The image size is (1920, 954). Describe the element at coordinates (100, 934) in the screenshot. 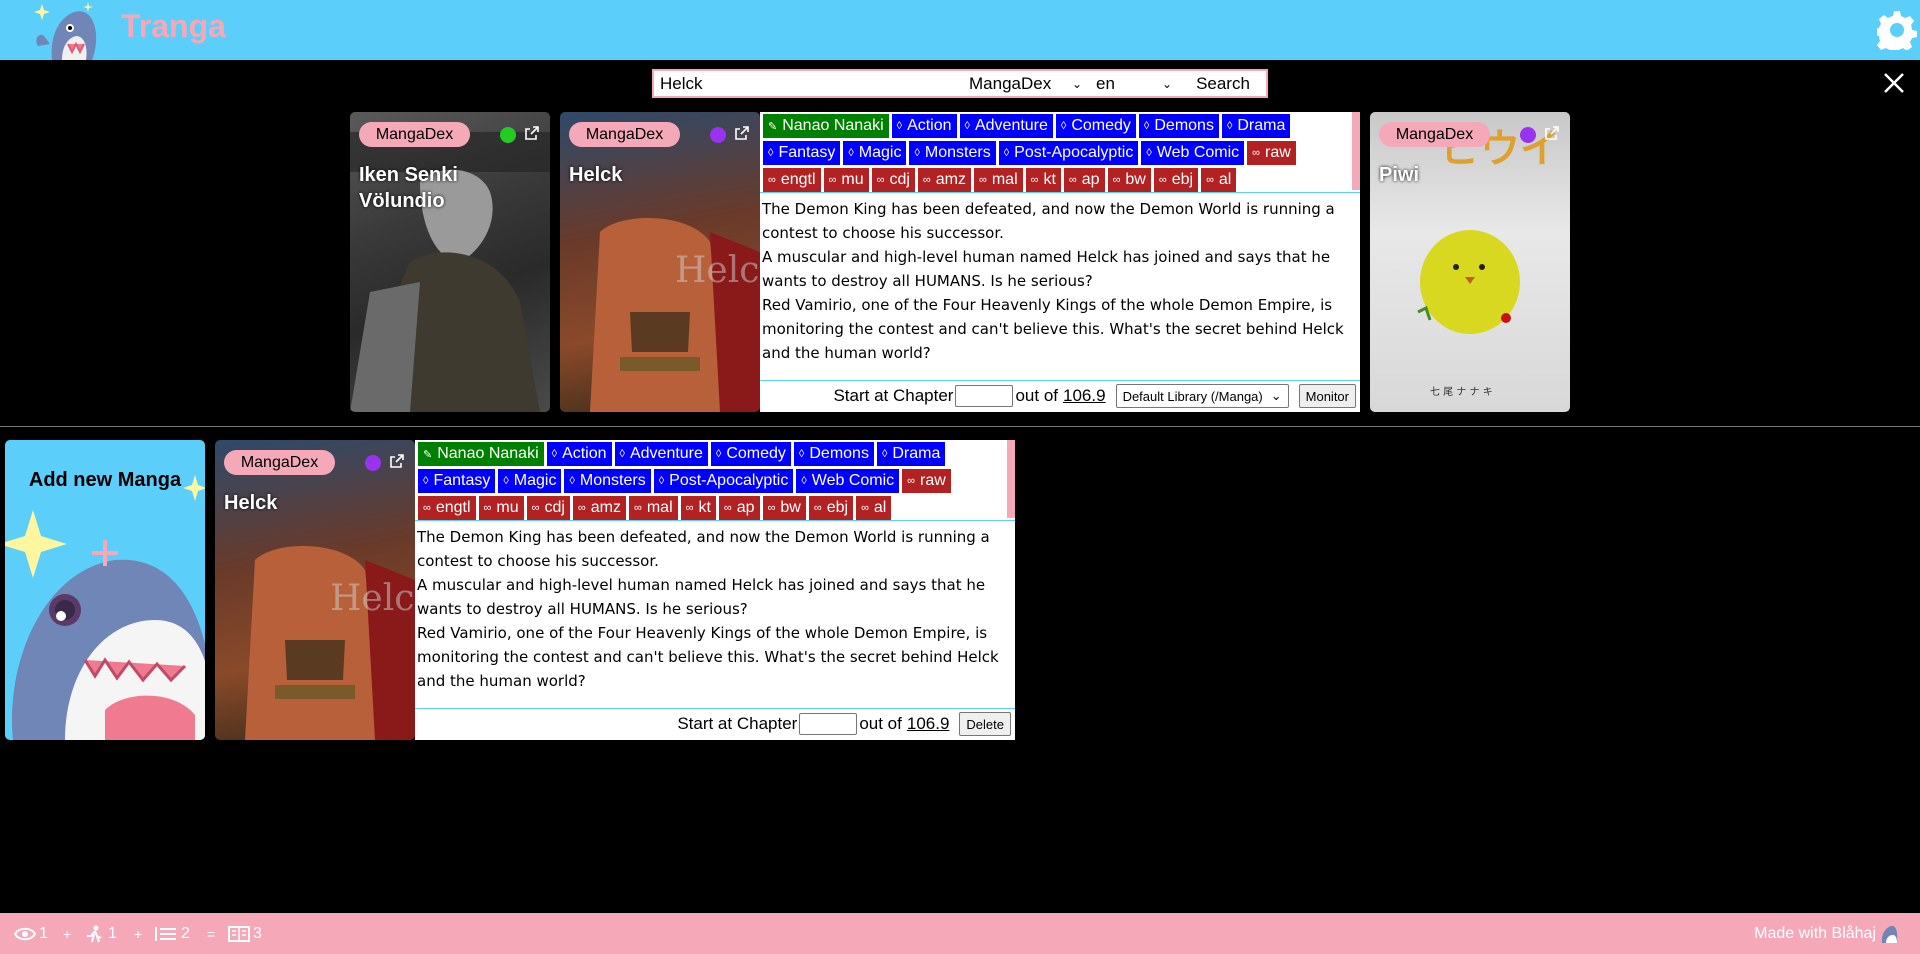

I see `running-count: 1` at that location.